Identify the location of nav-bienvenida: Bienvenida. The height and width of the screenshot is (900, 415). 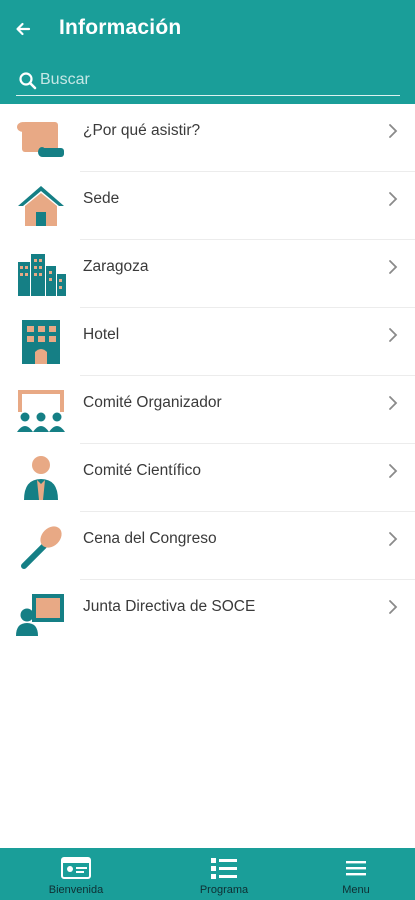
(76, 874).